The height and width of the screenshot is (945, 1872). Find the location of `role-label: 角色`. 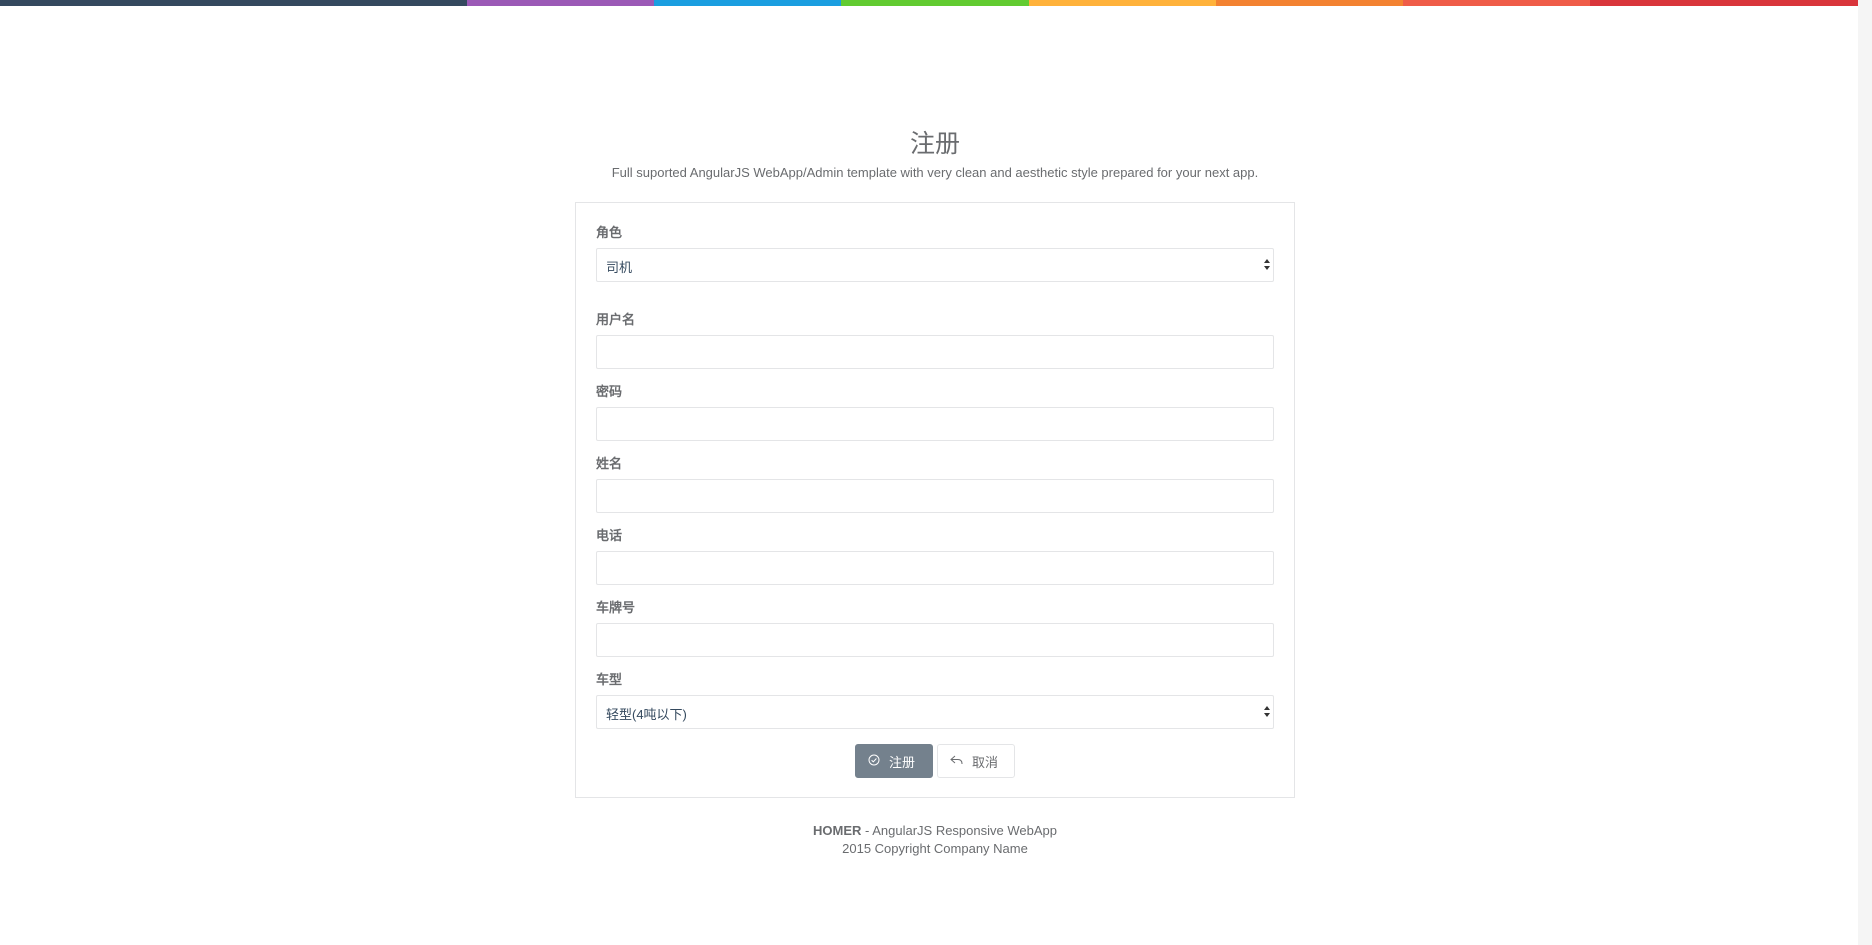

role-label: 角色 is located at coordinates (609, 232).